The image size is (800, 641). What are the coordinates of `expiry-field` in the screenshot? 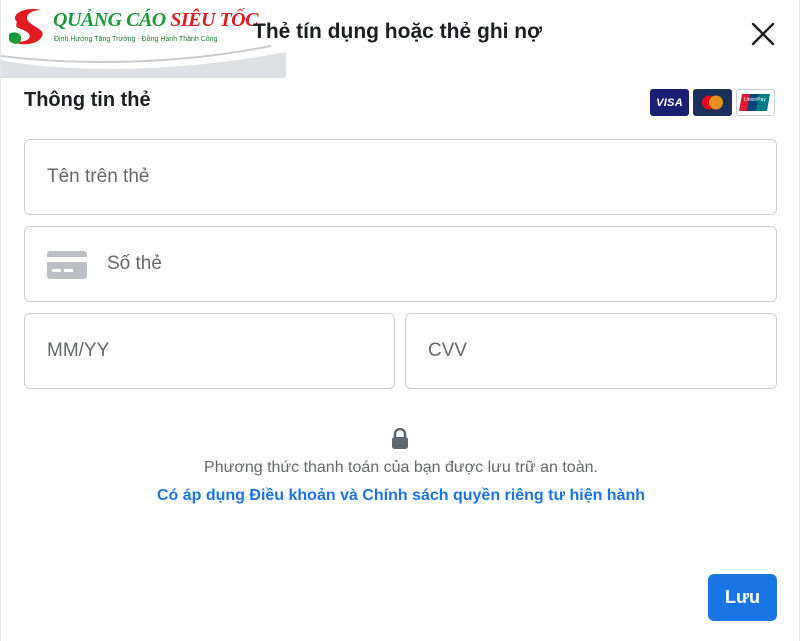 It's located at (209, 351).